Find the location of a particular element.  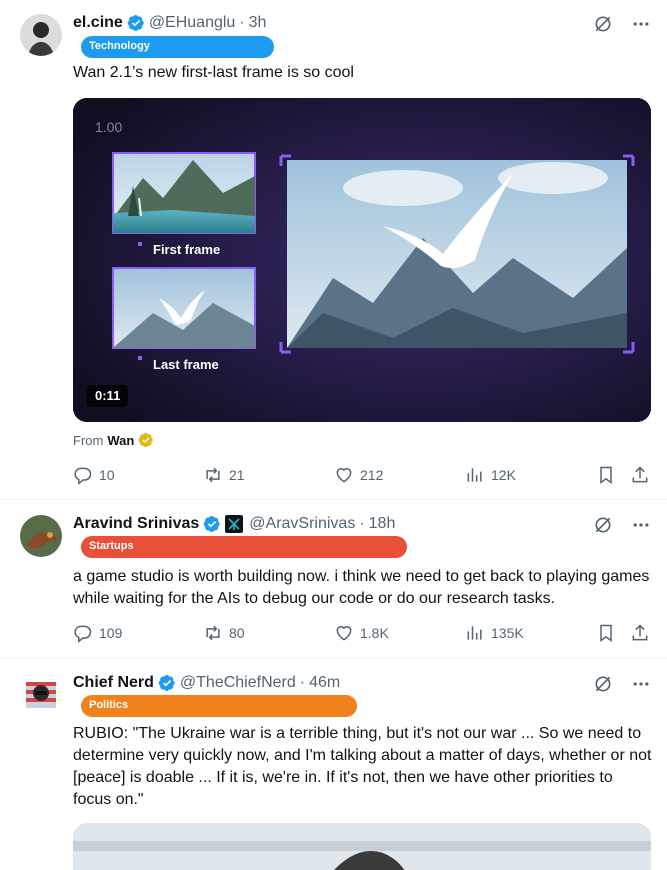

reply-count: 10 is located at coordinates (107, 475).